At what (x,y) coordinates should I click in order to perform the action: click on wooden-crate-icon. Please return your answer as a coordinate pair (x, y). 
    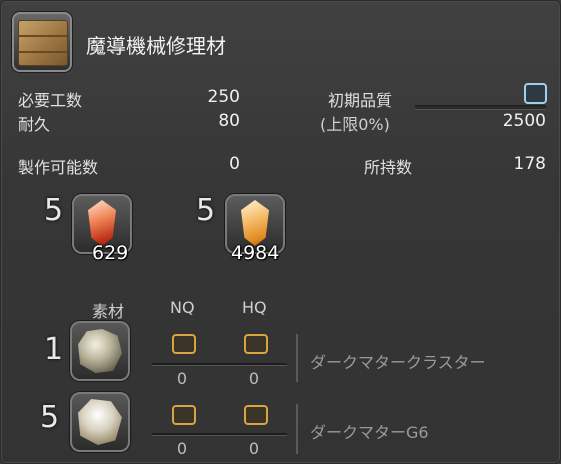
    Looking at the image, I should click on (43, 43).